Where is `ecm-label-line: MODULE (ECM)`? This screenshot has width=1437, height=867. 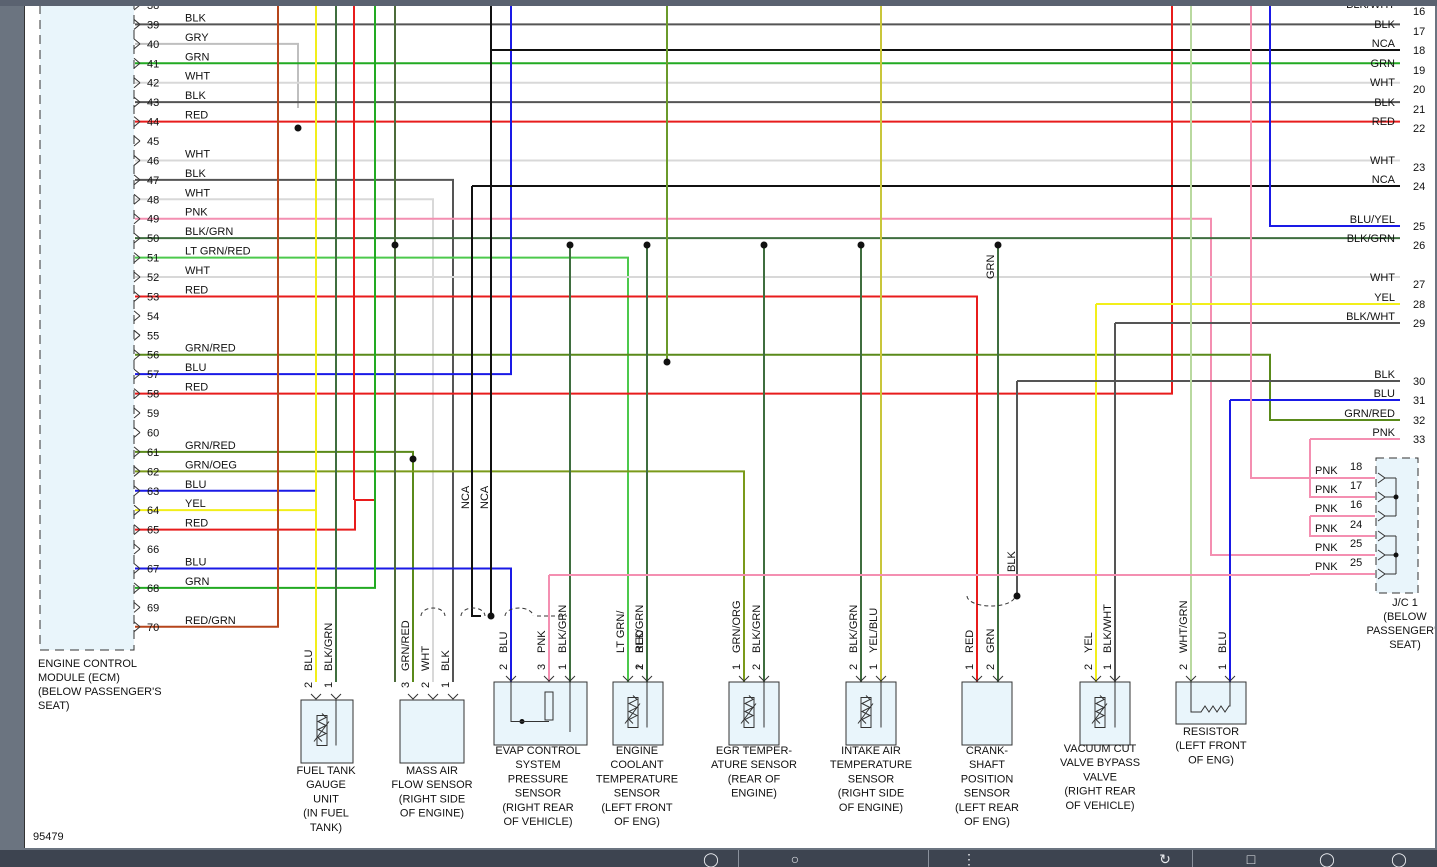 ecm-label-line: MODULE (ECM) is located at coordinates (79, 678).